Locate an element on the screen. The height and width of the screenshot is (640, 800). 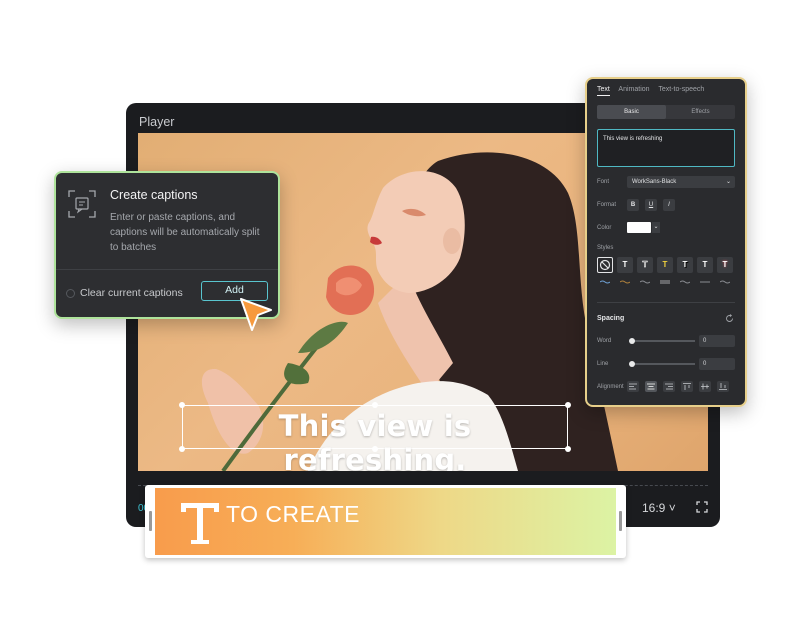
underline-button: U is located at coordinates (651, 205).